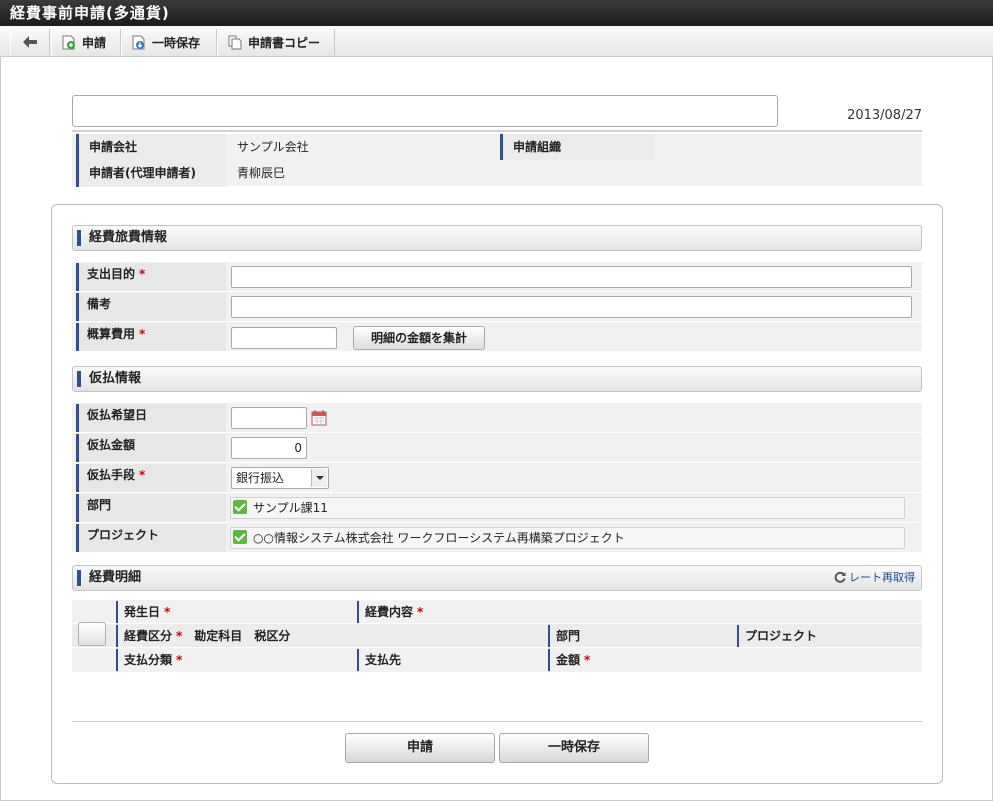 Image resolution: width=993 pixels, height=801 pixels. Describe the element at coordinates (149, 660) in the screenshot. I see `detail-pay-class: 支払分類 *` at that location.